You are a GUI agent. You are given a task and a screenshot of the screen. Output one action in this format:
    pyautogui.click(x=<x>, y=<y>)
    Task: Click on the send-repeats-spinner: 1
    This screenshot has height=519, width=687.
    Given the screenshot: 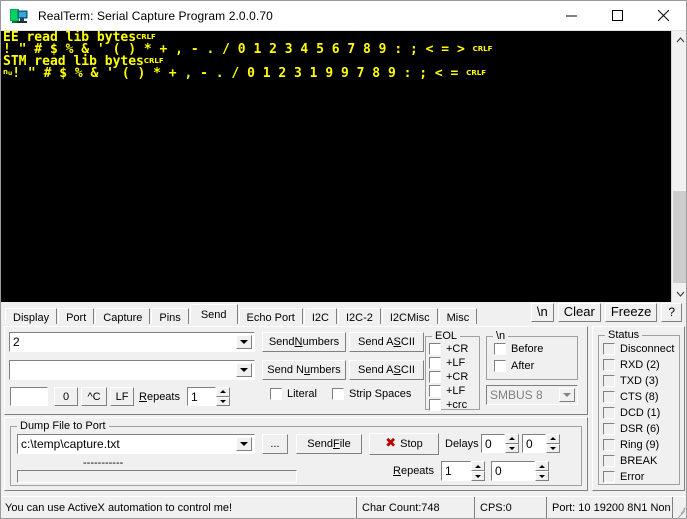 What is the action you would take?
    pyautogui.click(x=208, y=396)
    